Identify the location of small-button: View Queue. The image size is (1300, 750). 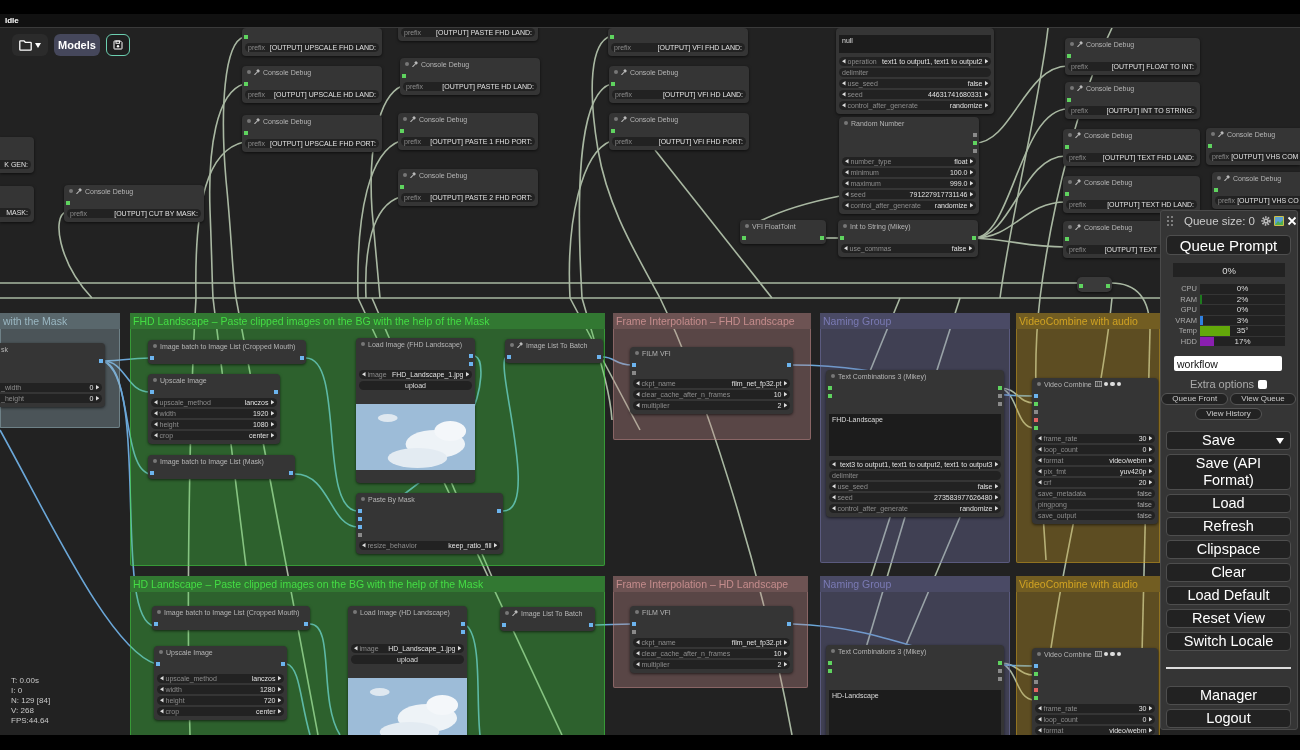
(1263, 399).